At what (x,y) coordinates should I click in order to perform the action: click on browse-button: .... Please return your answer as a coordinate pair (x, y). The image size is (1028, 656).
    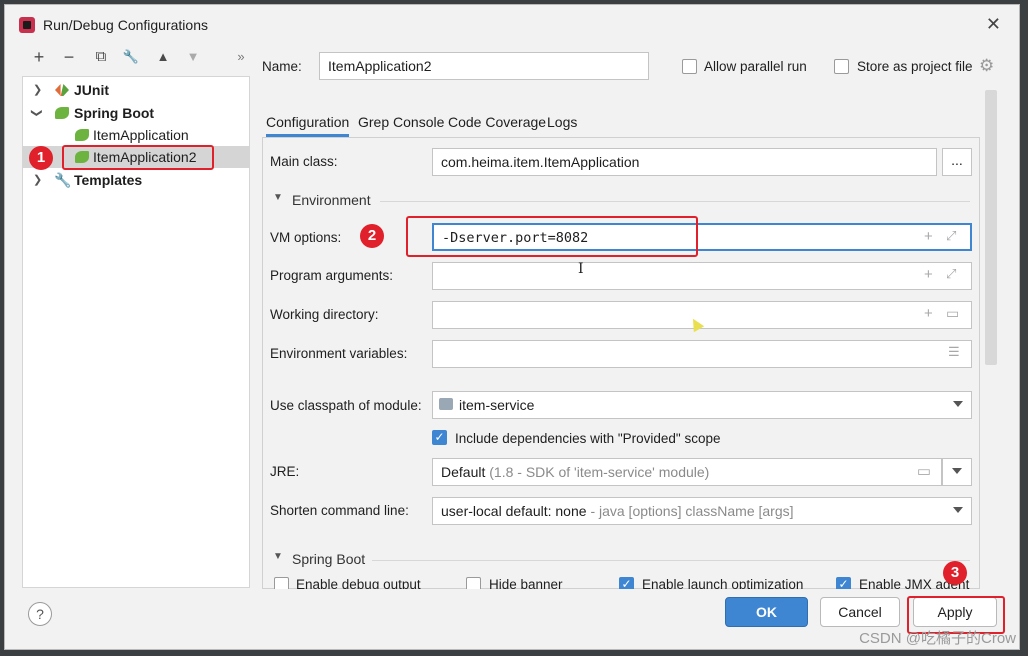
    Looking at the image, I should click on (957, 162).